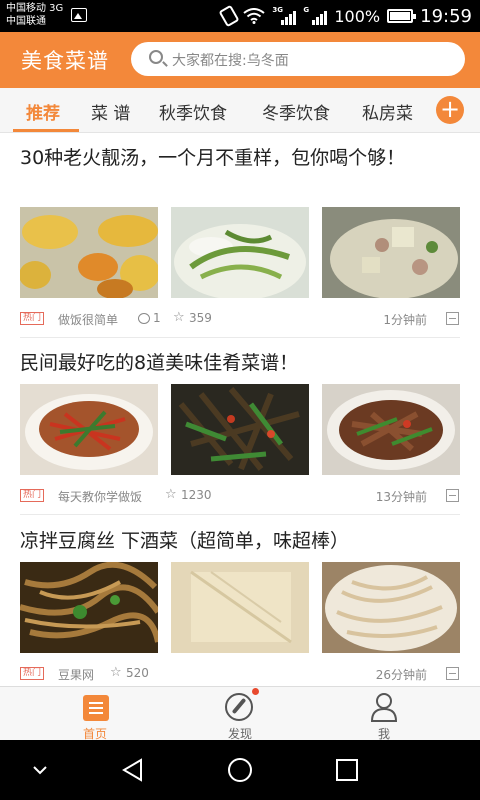  What do you see at coordinates (157, 318) in the screenshot?
I see `comment-count: 1` at bounding box center [157, 318].